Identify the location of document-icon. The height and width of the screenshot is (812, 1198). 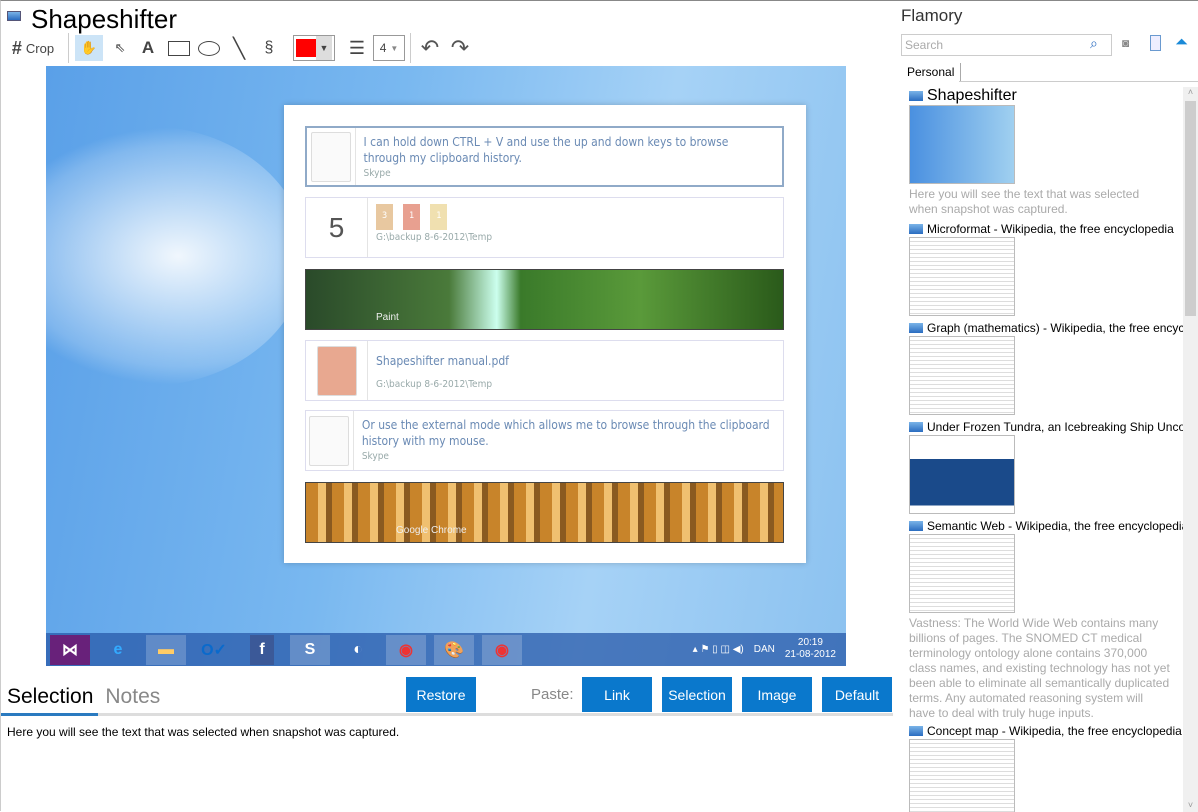
(1155, 43).